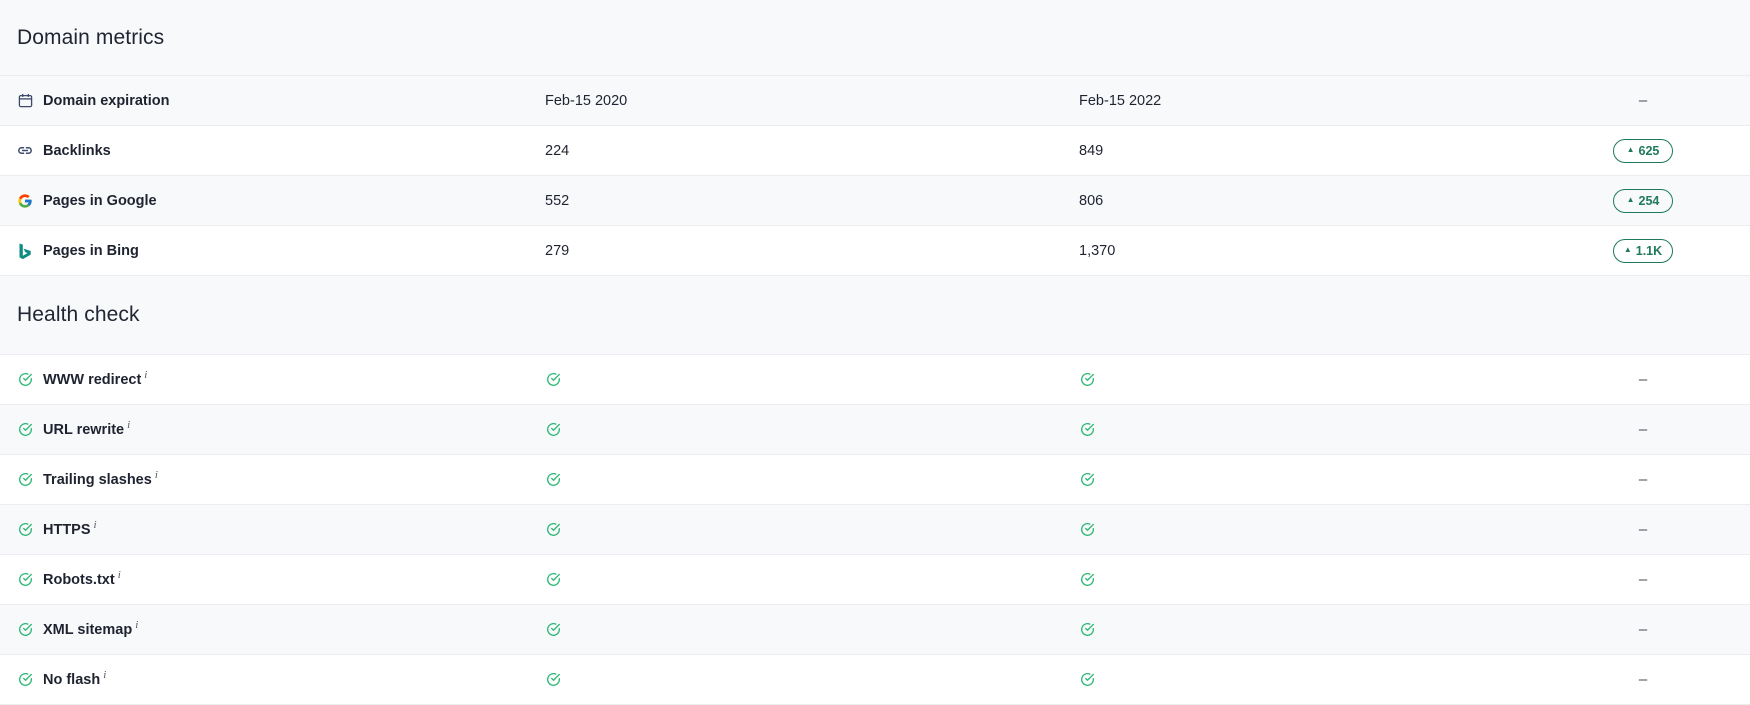 Image resolution: width=1750 pixels, height=705 pixels. What do you see at coordinates (875, 251) in the screenshot?
I see `table-row: Pages in Bing 279 1,370 ▲ 1.1K` at bounding box center [875, 251].